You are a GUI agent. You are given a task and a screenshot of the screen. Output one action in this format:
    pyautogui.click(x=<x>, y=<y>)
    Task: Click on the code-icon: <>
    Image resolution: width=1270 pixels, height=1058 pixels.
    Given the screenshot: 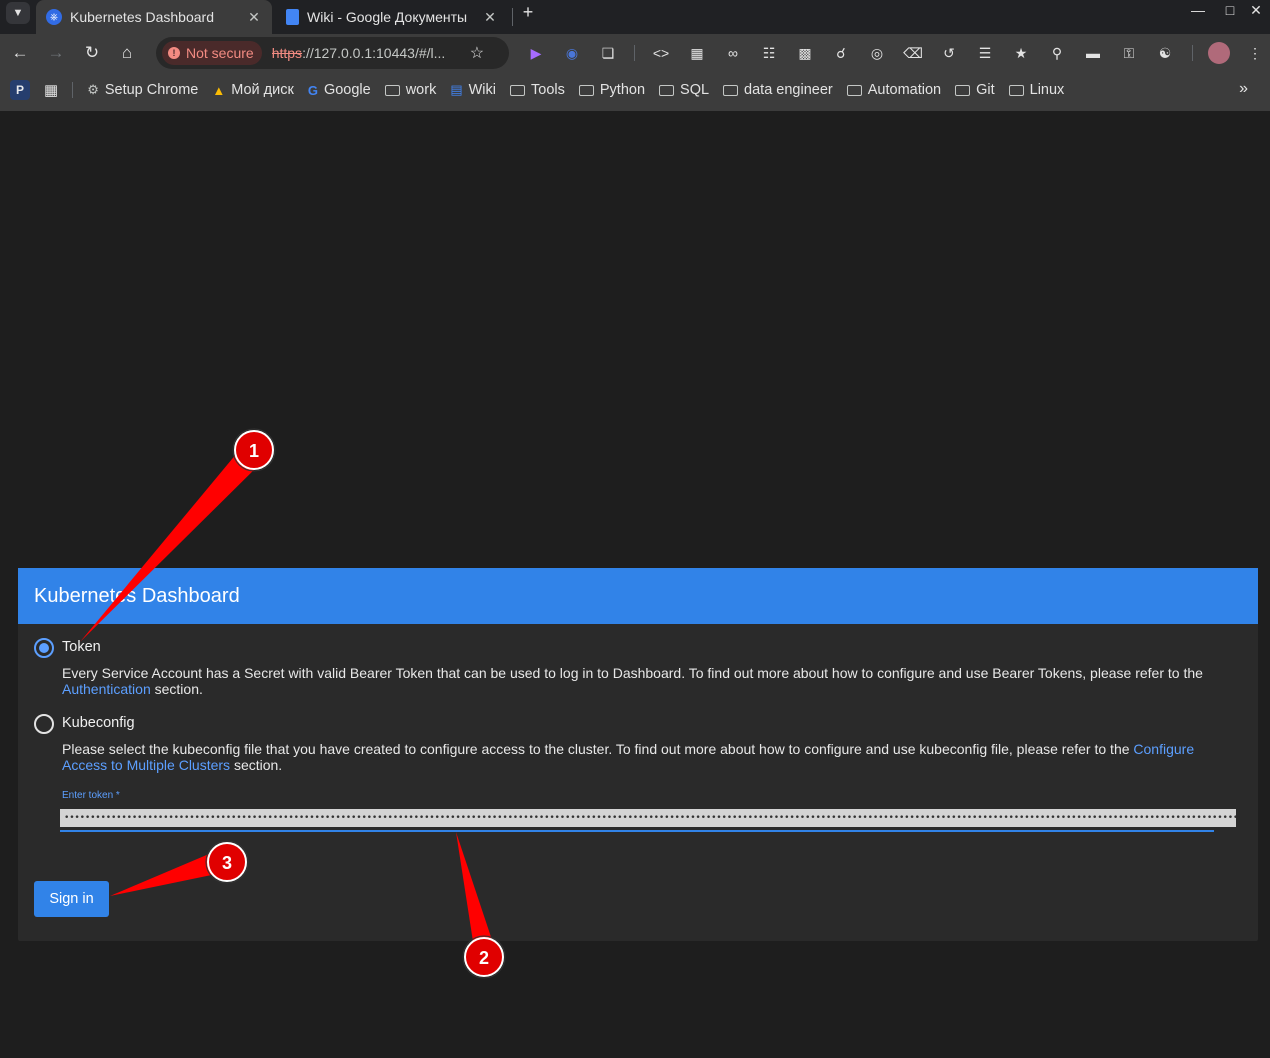 What is the action you would take?
    pyautogui.click(x=661, y=53)
    